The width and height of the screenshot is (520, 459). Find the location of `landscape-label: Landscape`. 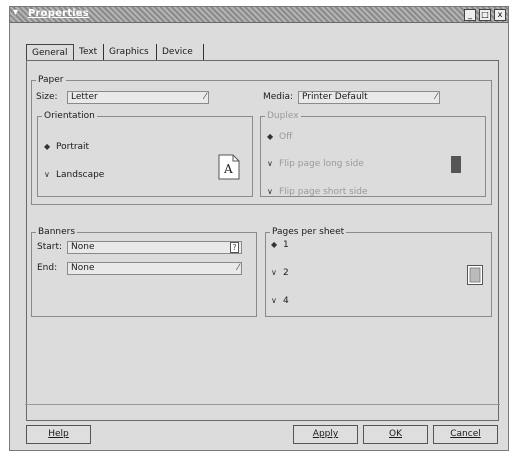

landscape-label: Landscape is located at coordinates (80, 175).